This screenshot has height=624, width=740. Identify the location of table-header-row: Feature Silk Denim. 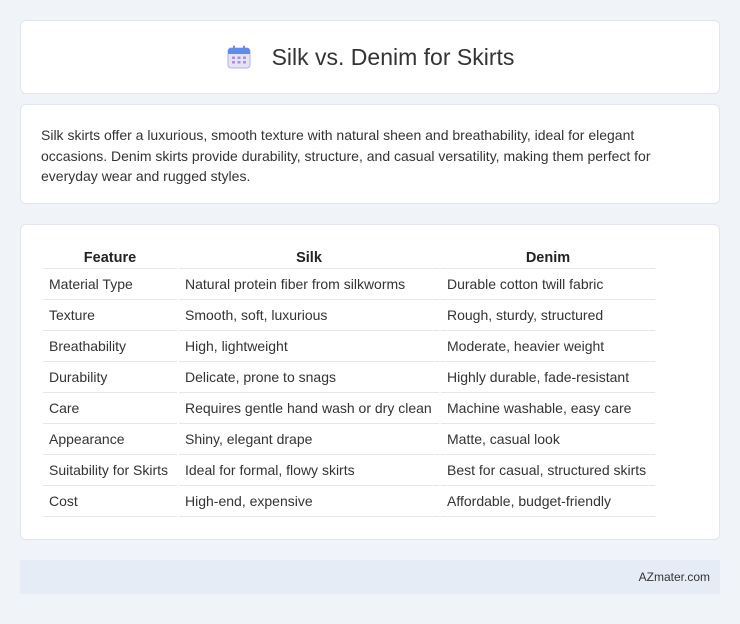
(349, 258).